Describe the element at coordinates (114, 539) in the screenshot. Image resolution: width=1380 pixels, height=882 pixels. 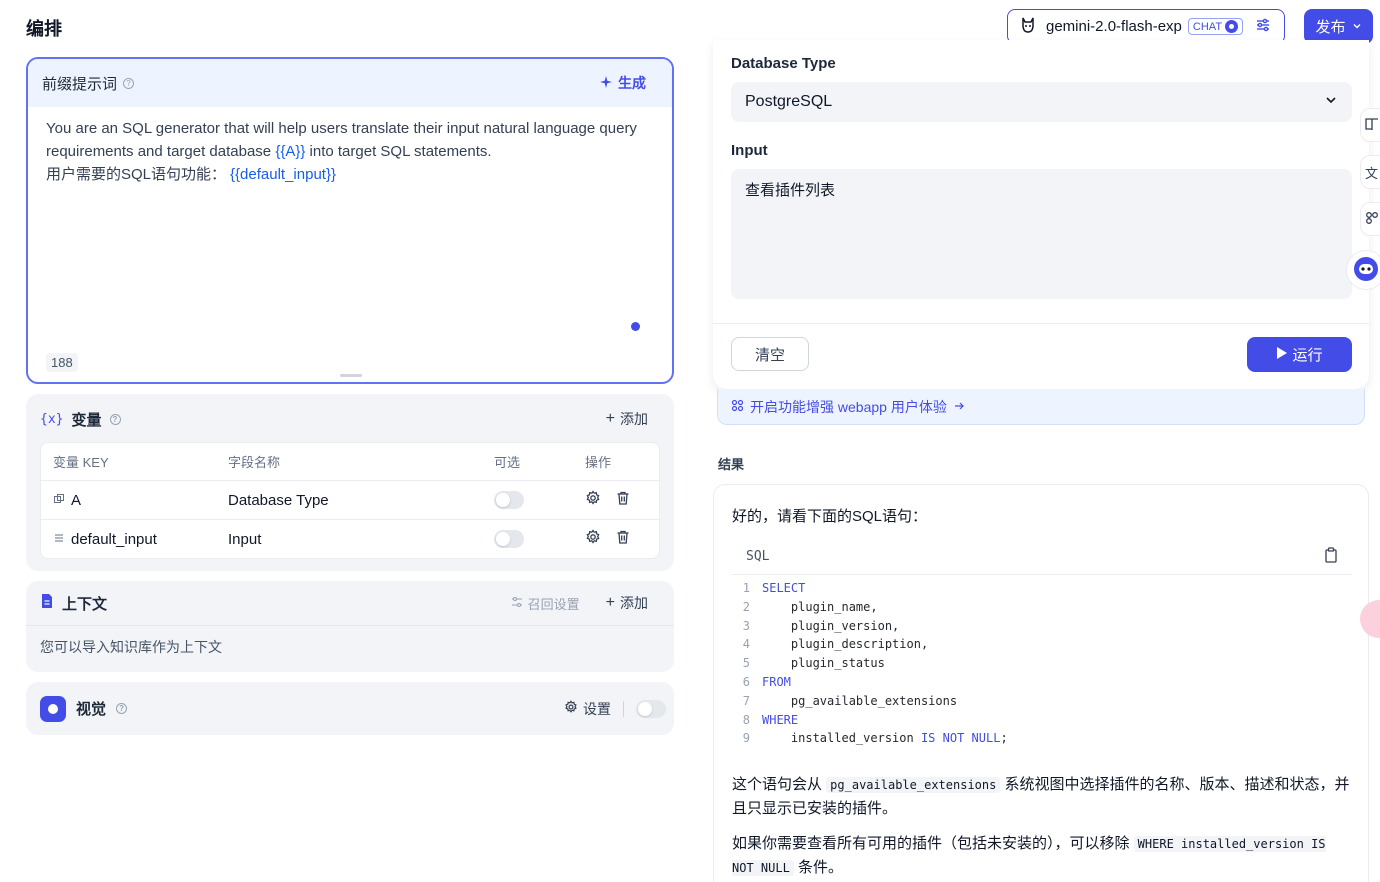
I see `variable-key: default_input` at that location.